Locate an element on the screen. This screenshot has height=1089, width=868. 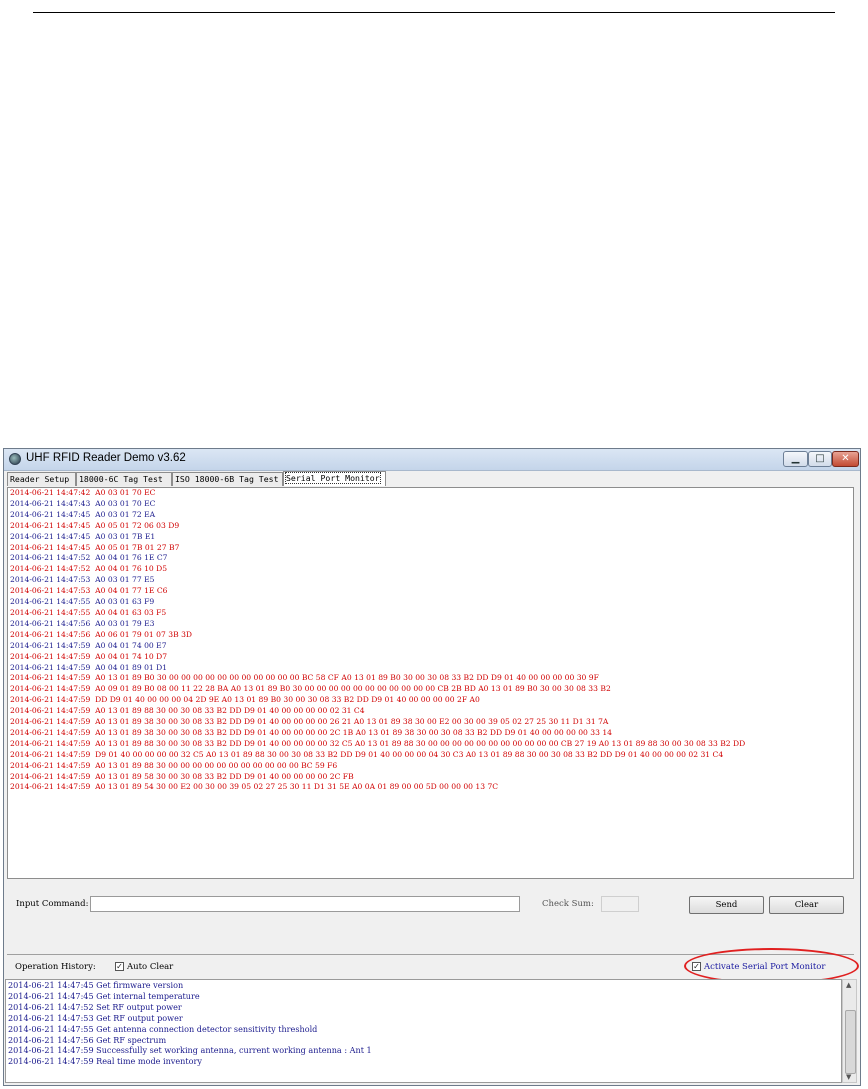
monitor-line: 2014-06-21 14:47:56 A0 03 01 79 E3 is located at coordinates (82, 623).